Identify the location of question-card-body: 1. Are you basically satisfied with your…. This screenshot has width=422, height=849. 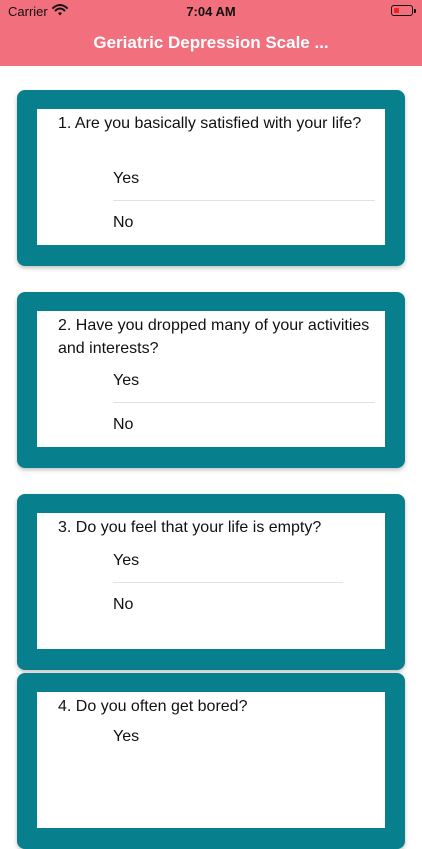
(211, 177).